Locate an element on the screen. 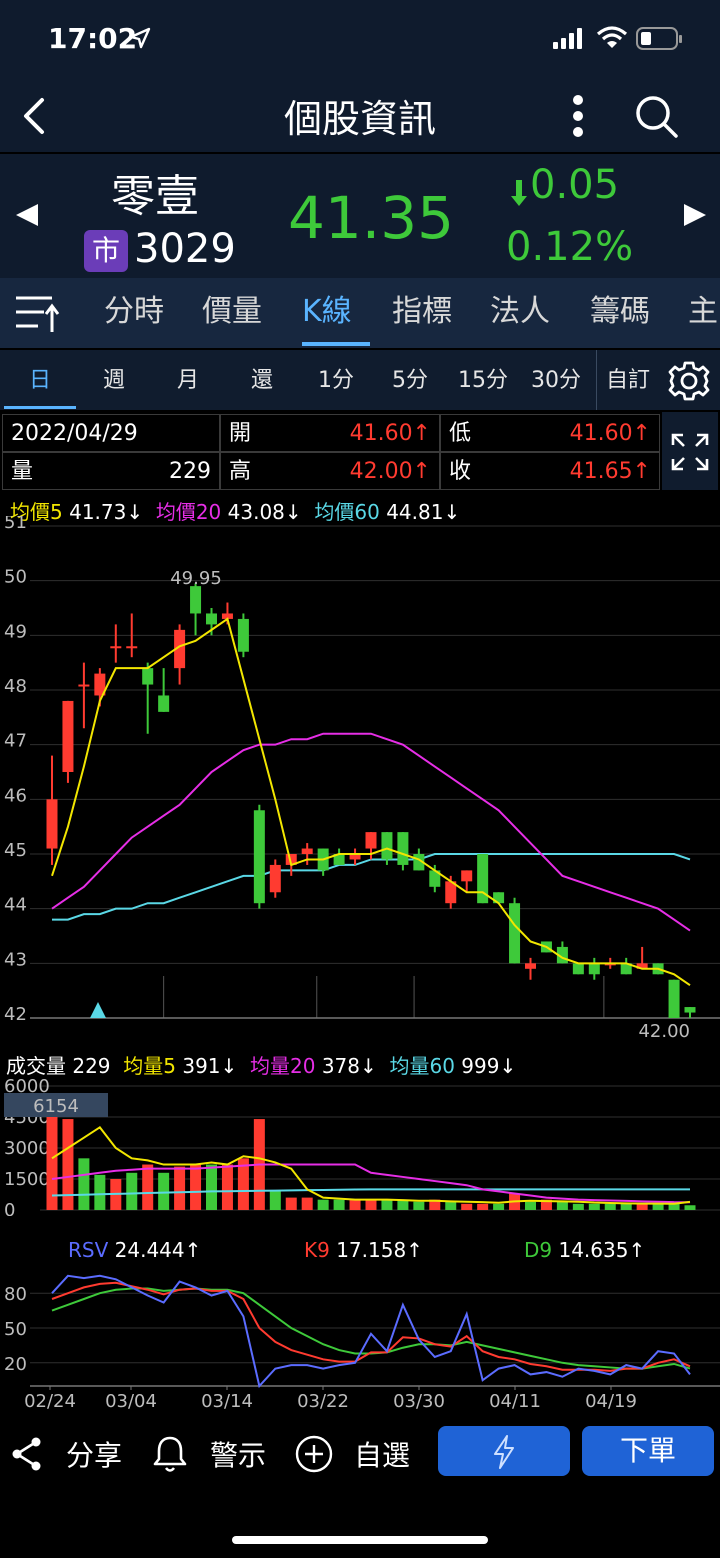 This screenshot has width=720, height=1558. fullscreen-button is located at coordinates (690, 451).